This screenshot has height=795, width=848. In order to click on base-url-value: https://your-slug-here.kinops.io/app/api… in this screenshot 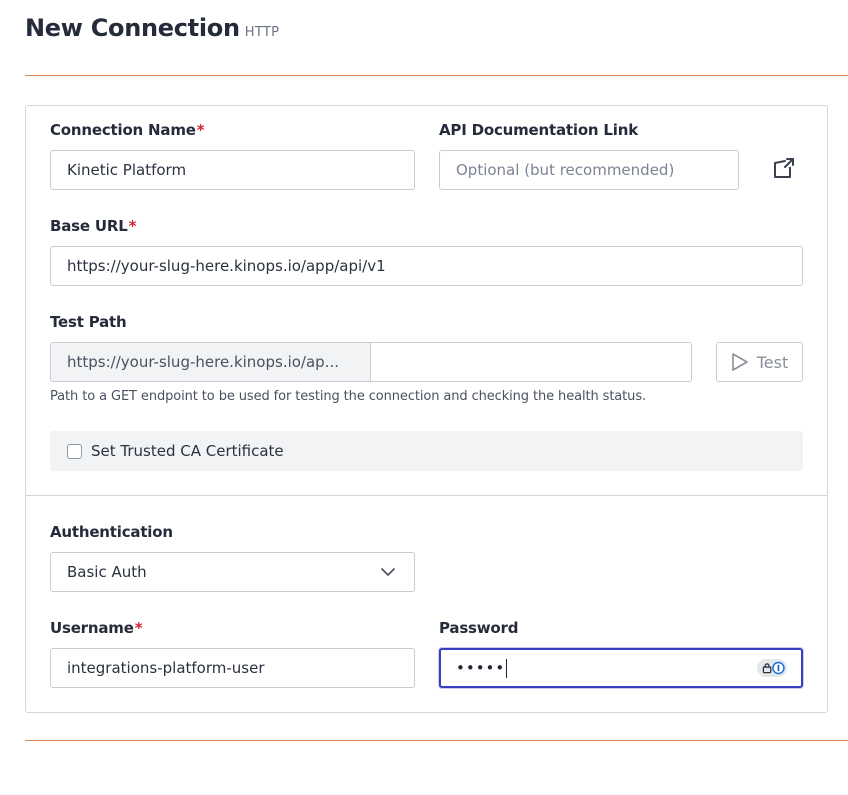, I will do `click(226, 266)`.